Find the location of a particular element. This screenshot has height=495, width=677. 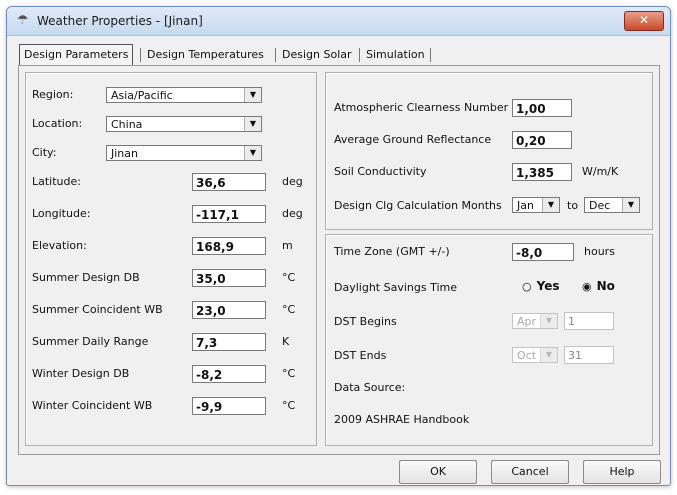

region-value: Asia/Pacific is located at coordinates (142, 95).